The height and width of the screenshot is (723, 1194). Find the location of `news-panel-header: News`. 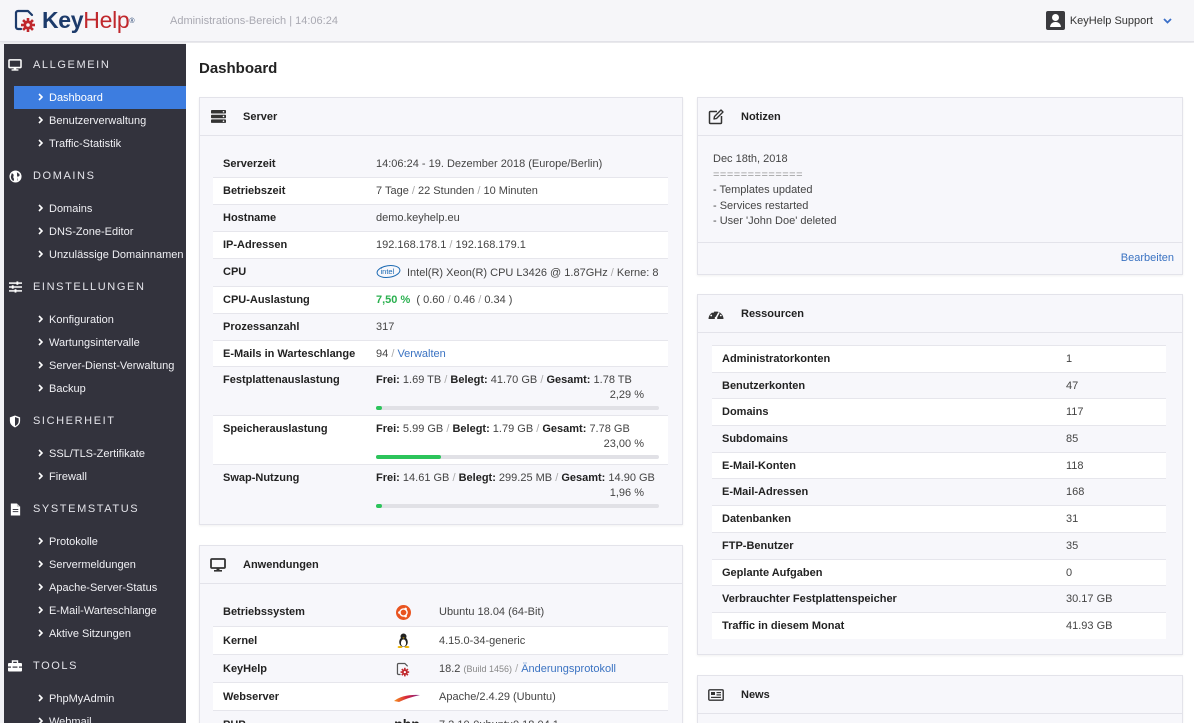

news-panel-header: News is located at coordinates (940, 695).